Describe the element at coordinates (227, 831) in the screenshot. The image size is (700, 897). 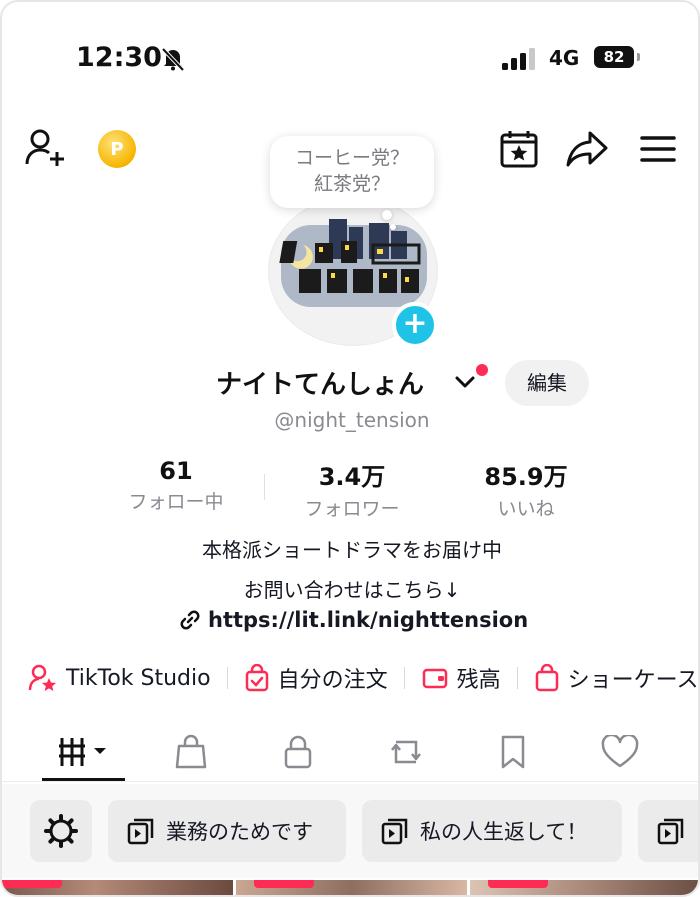
I see `playlist-chip: 業務のためです` at that location.